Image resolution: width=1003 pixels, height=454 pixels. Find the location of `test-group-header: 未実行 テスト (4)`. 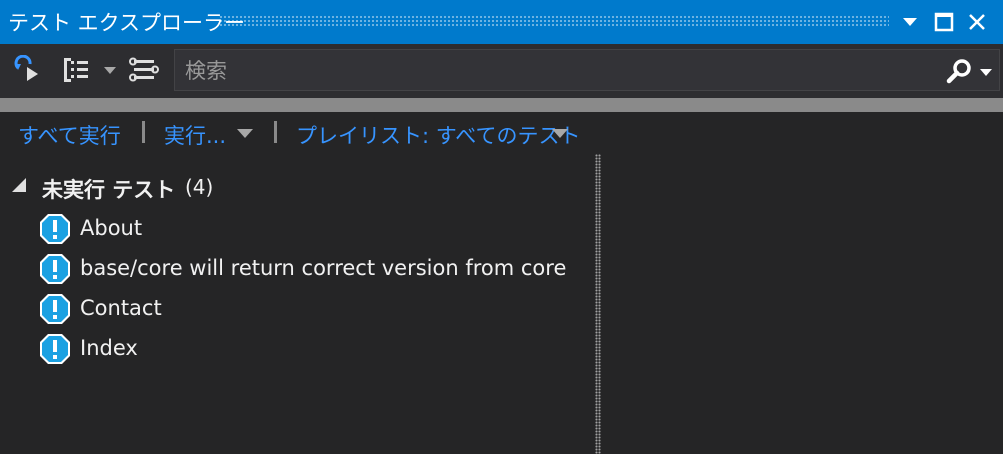

test-group-header: 未実行 テスト (4) is located at coordinates (295, 187).